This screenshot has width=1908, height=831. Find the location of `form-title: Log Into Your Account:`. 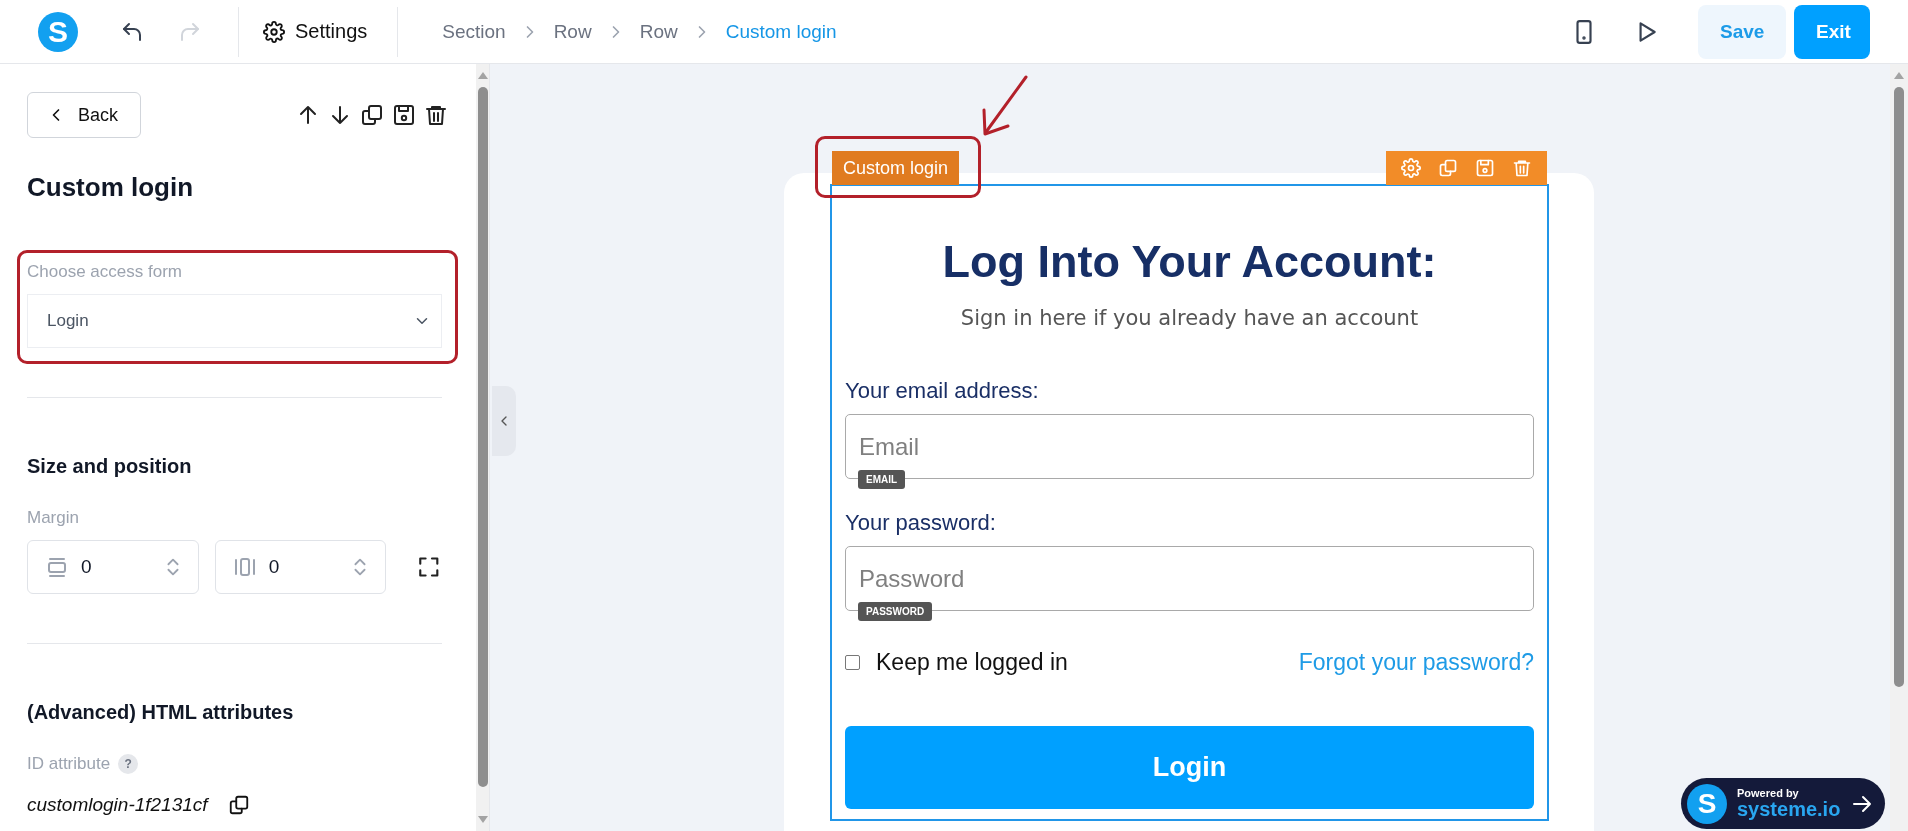

form-title: Log Into Your Account: is located at coordinates (1189, 262).